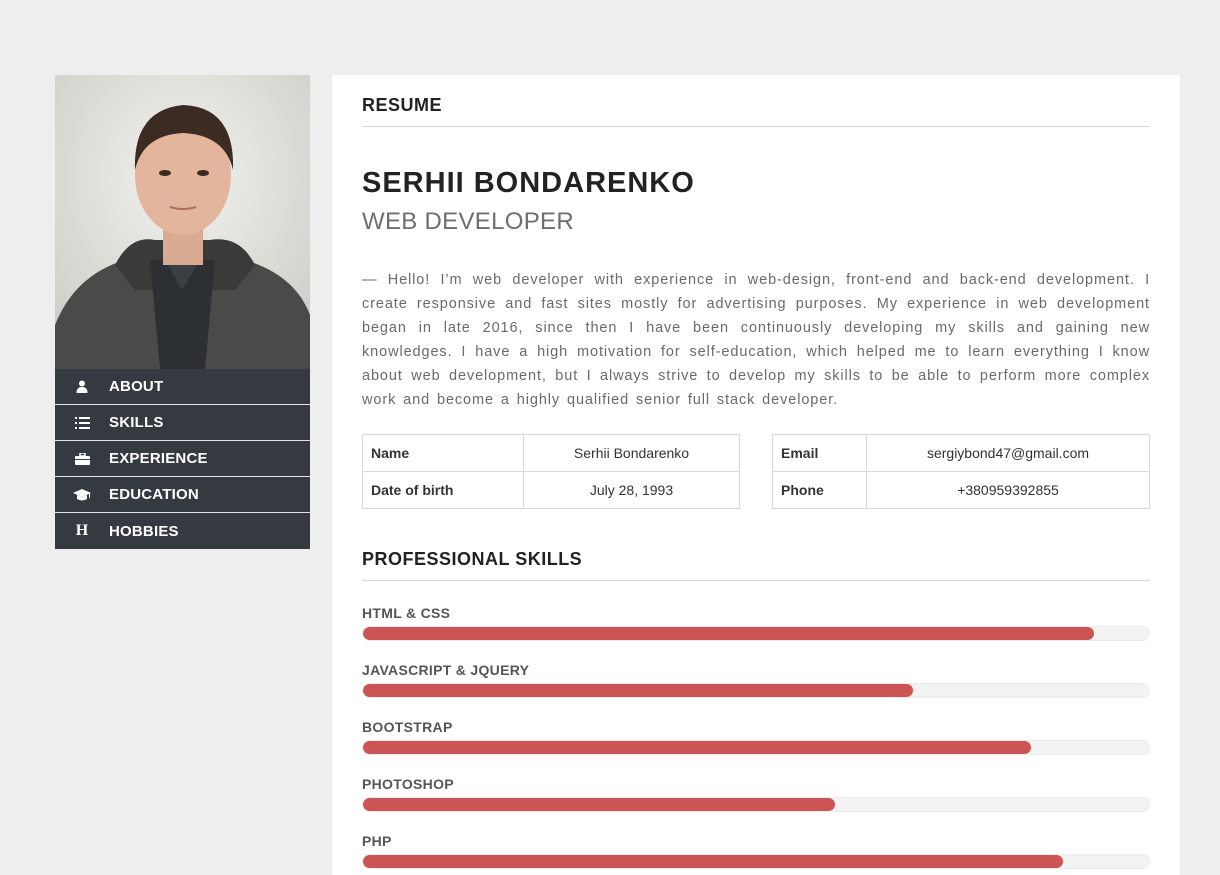 This screenshot has height=875, width=1220. Describe the element at coordinates (158, 458) in the screenshot. I see `sidebar-item-label: EXPERIENCE` at that location.